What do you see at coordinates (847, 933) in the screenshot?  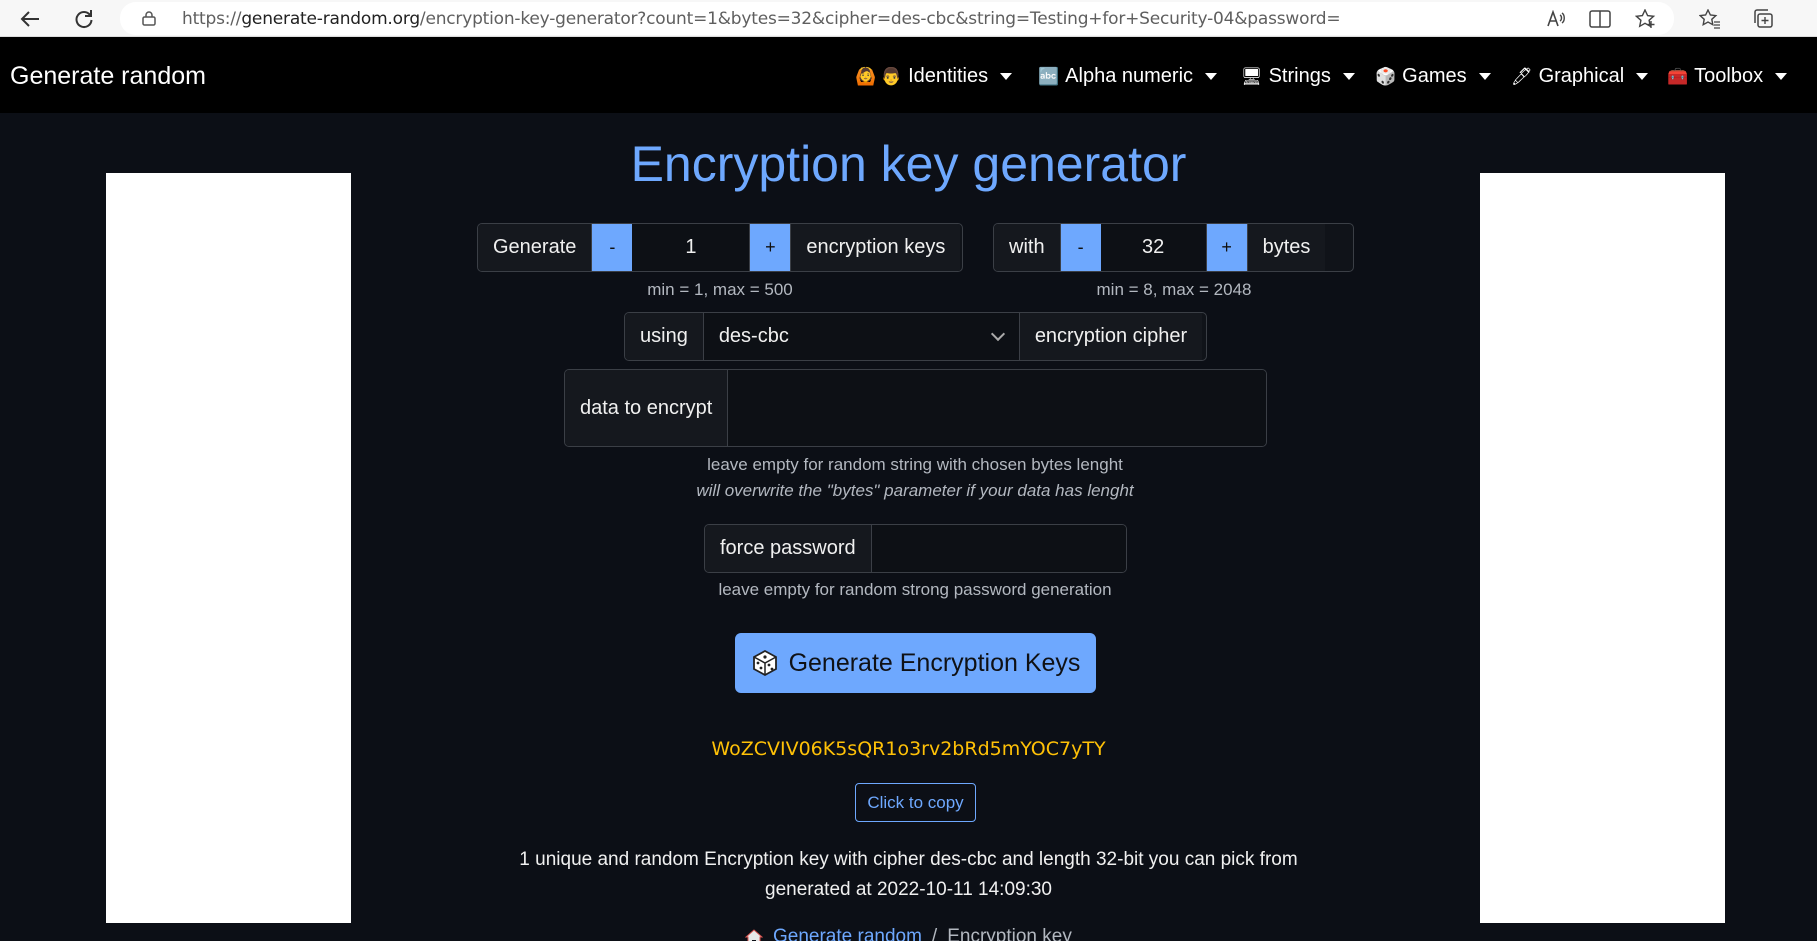 I see `breadcrumb-home-link: Generate random` at bounding box center [847, 933].